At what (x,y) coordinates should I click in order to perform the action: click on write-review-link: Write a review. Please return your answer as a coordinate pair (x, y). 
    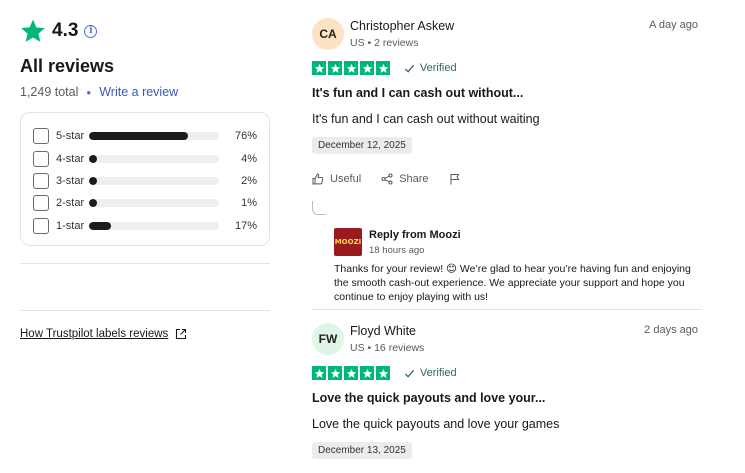
    Looking at the image, I should click on (138, 92).